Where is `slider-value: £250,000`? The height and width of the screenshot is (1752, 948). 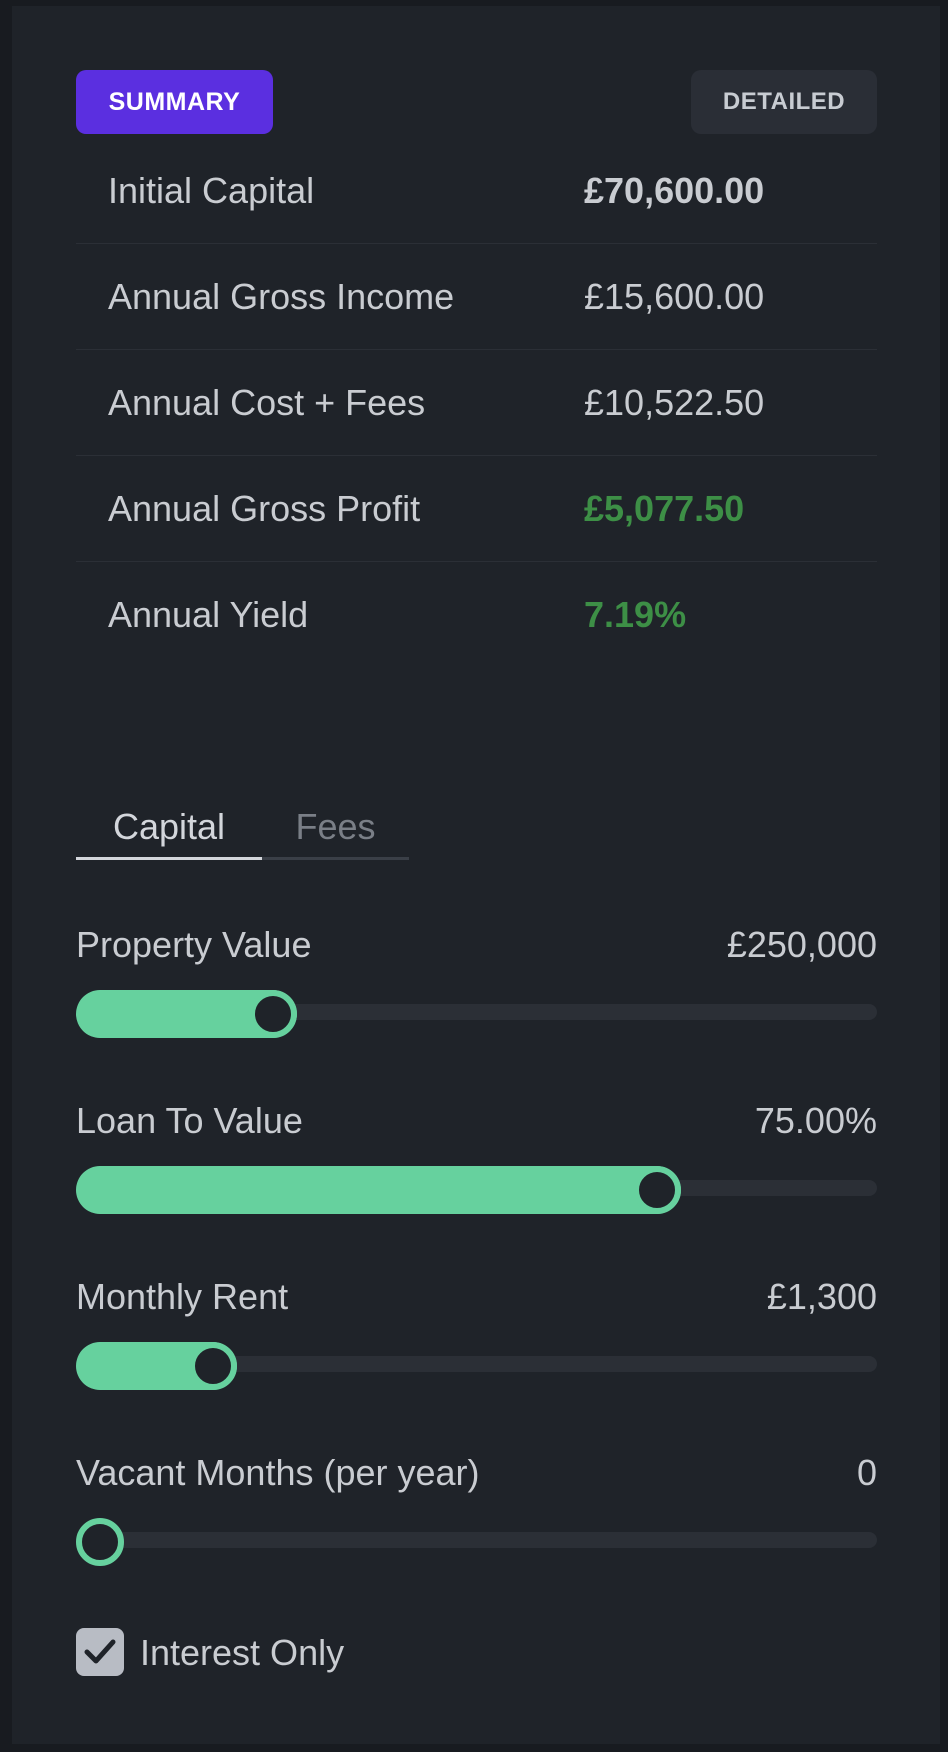
slider-value: £250,000 is located at coordinates (801, 944).